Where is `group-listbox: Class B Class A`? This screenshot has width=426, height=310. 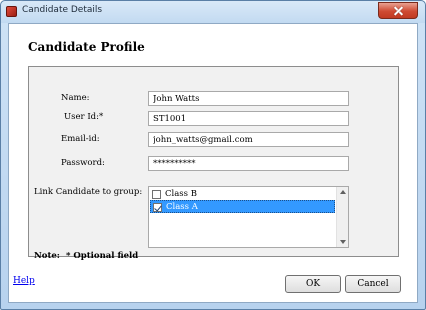 group-listbox: Class B Class A is located at coordinates (248, 217).